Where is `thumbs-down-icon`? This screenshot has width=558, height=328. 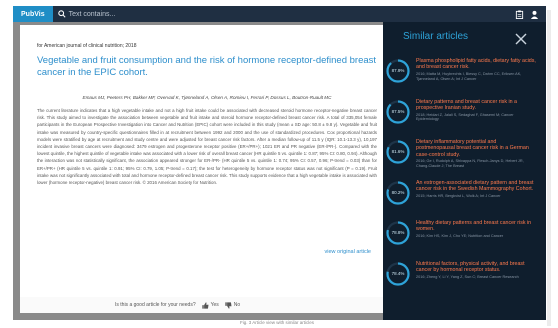
thumbs-down-icon is located at coordinates (228, 305).